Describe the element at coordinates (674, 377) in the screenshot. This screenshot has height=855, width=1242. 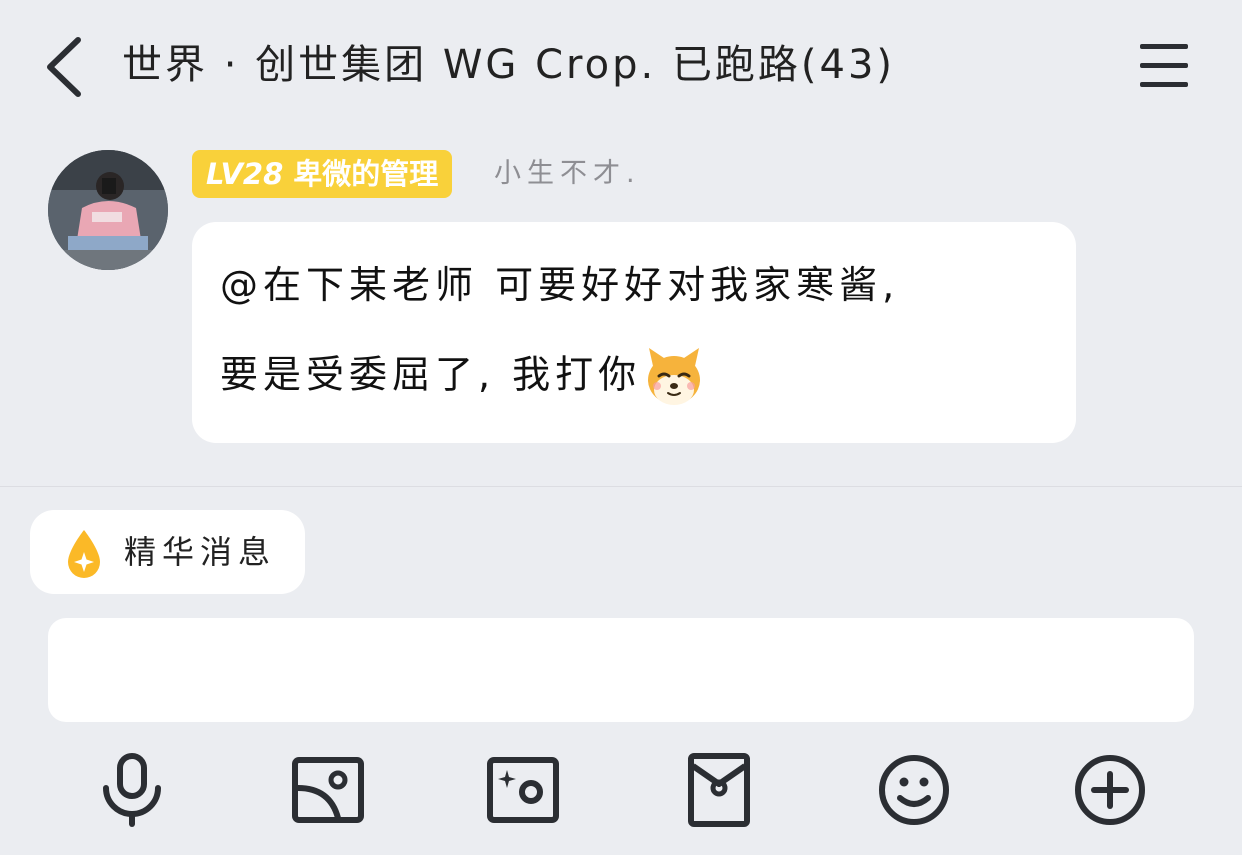
I see `doge-emoji-icon` at that location.